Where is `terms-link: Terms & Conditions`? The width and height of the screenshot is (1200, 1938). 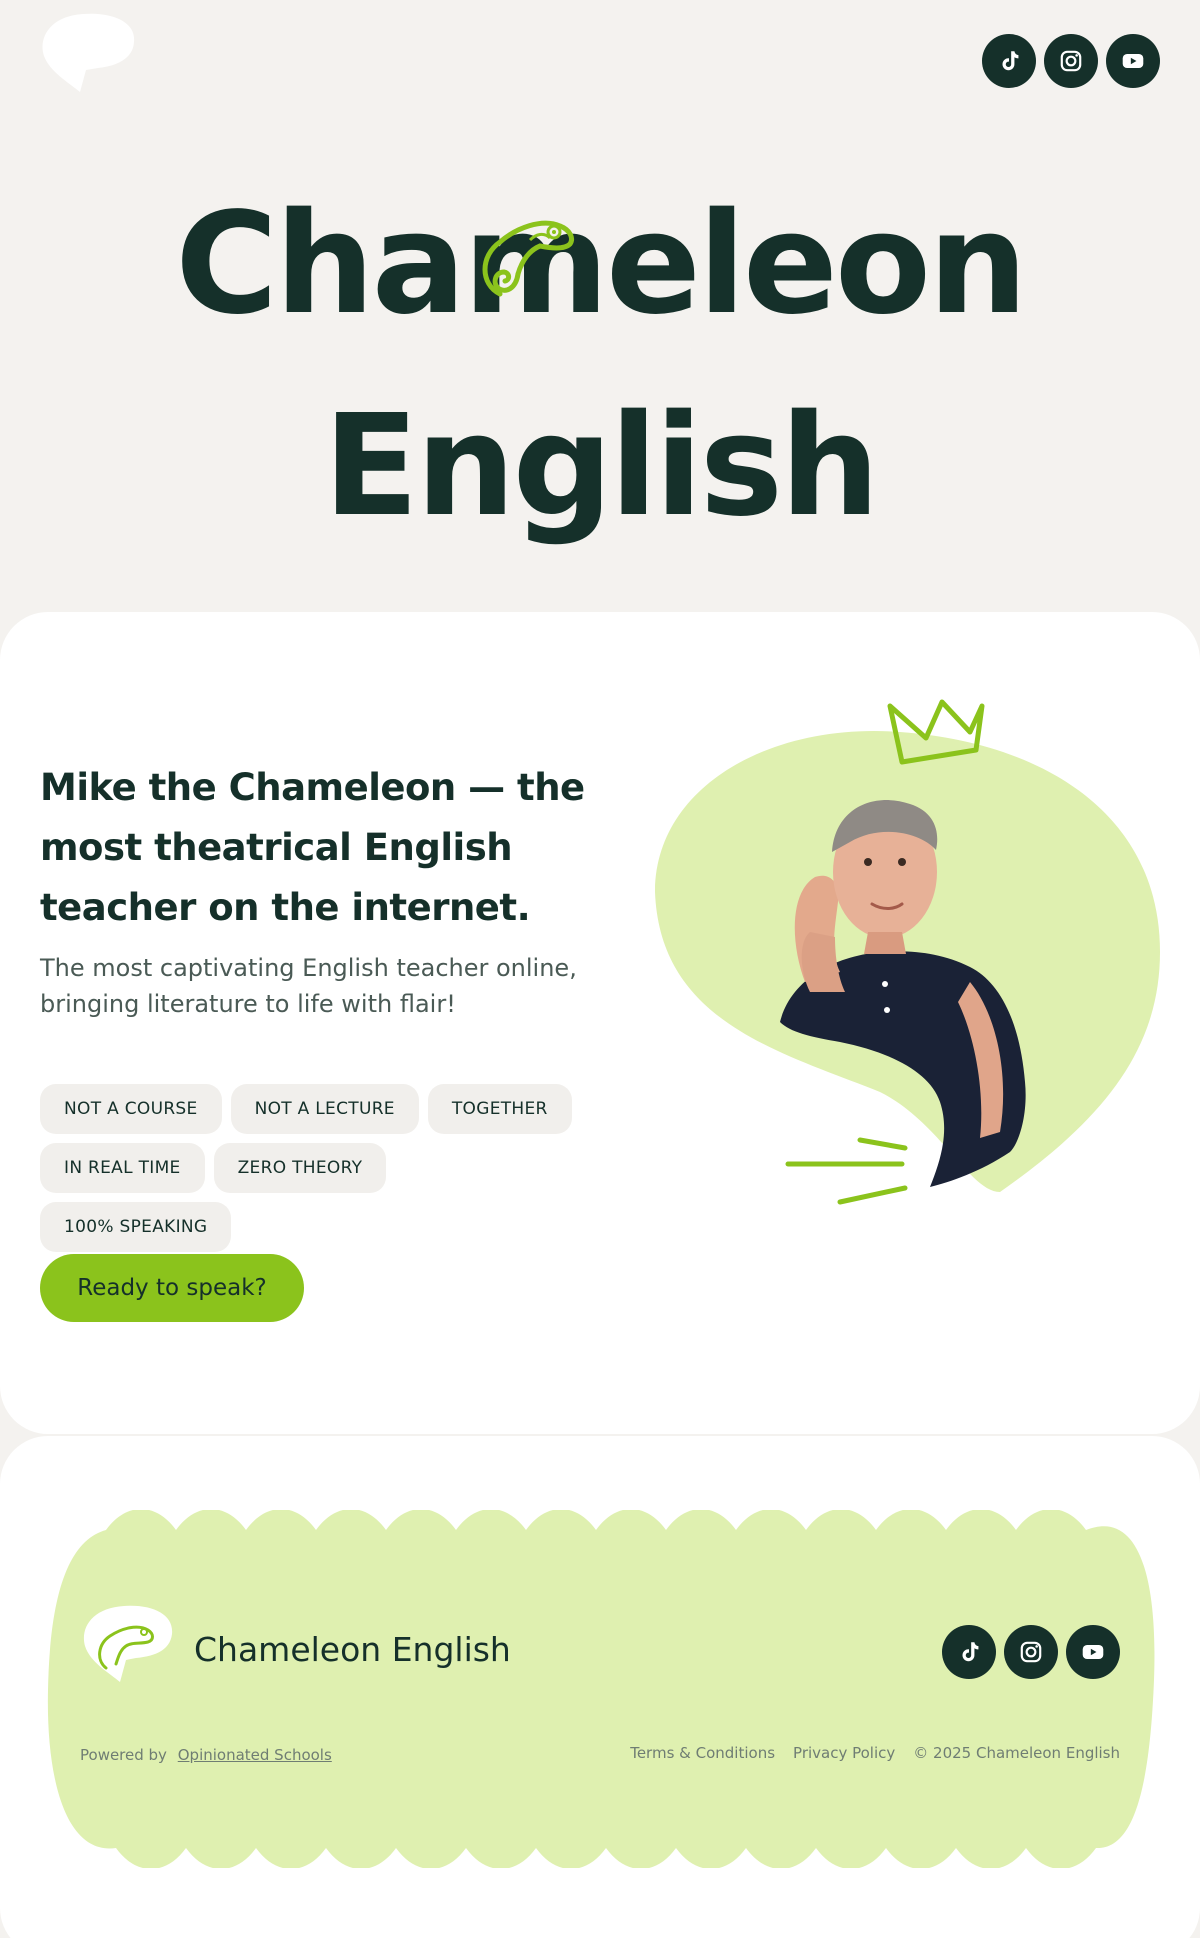 terms-link: Terms & Conditions is located at coordinates (702, 1753).